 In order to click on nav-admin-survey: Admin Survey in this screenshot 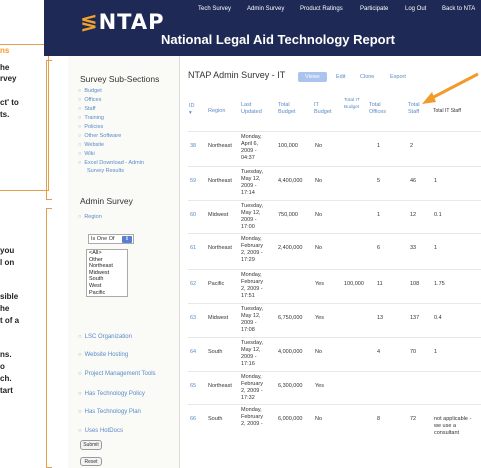, I will do `click(265, 9)`.